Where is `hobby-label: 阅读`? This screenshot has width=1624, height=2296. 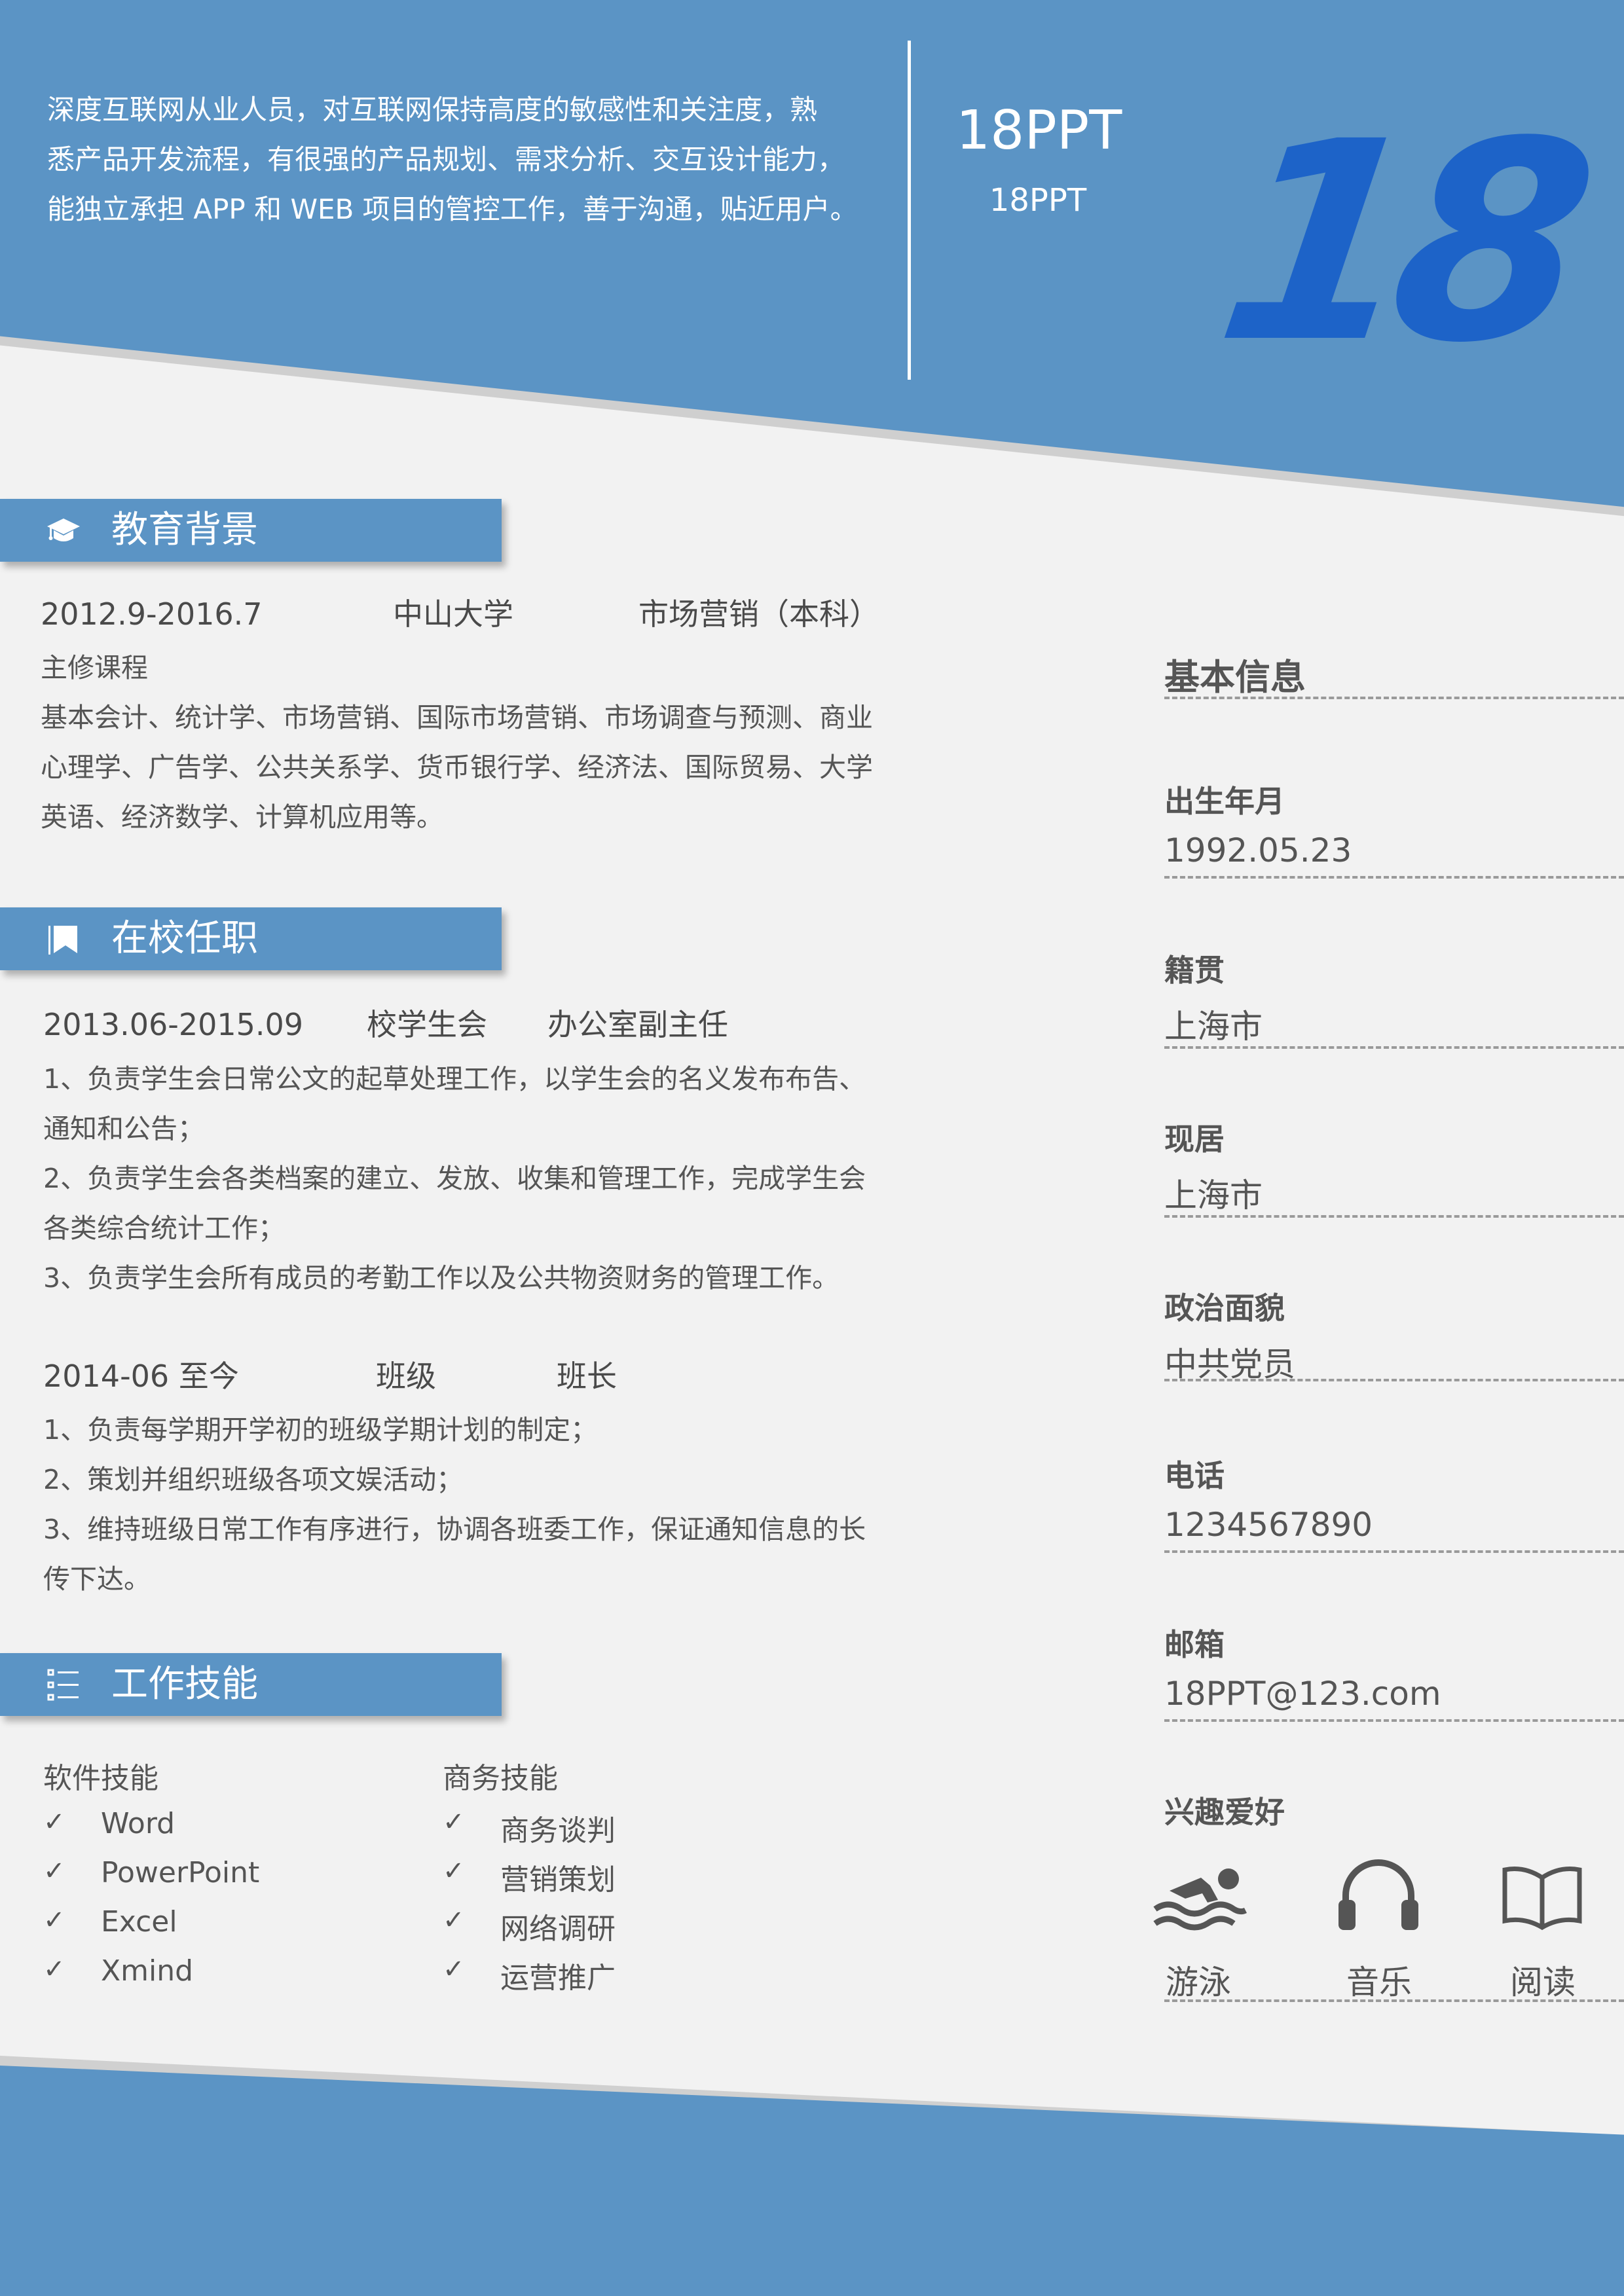 hobby-label: 阅读 is located at coordinates (1543, 1982).